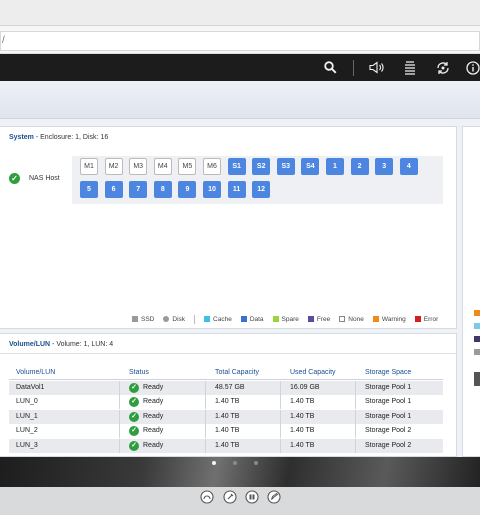  What do you see at coordinates (236, 166) in the screenshot?
I see `disk-slot-s1: S1` at bounding box center [236, 166].